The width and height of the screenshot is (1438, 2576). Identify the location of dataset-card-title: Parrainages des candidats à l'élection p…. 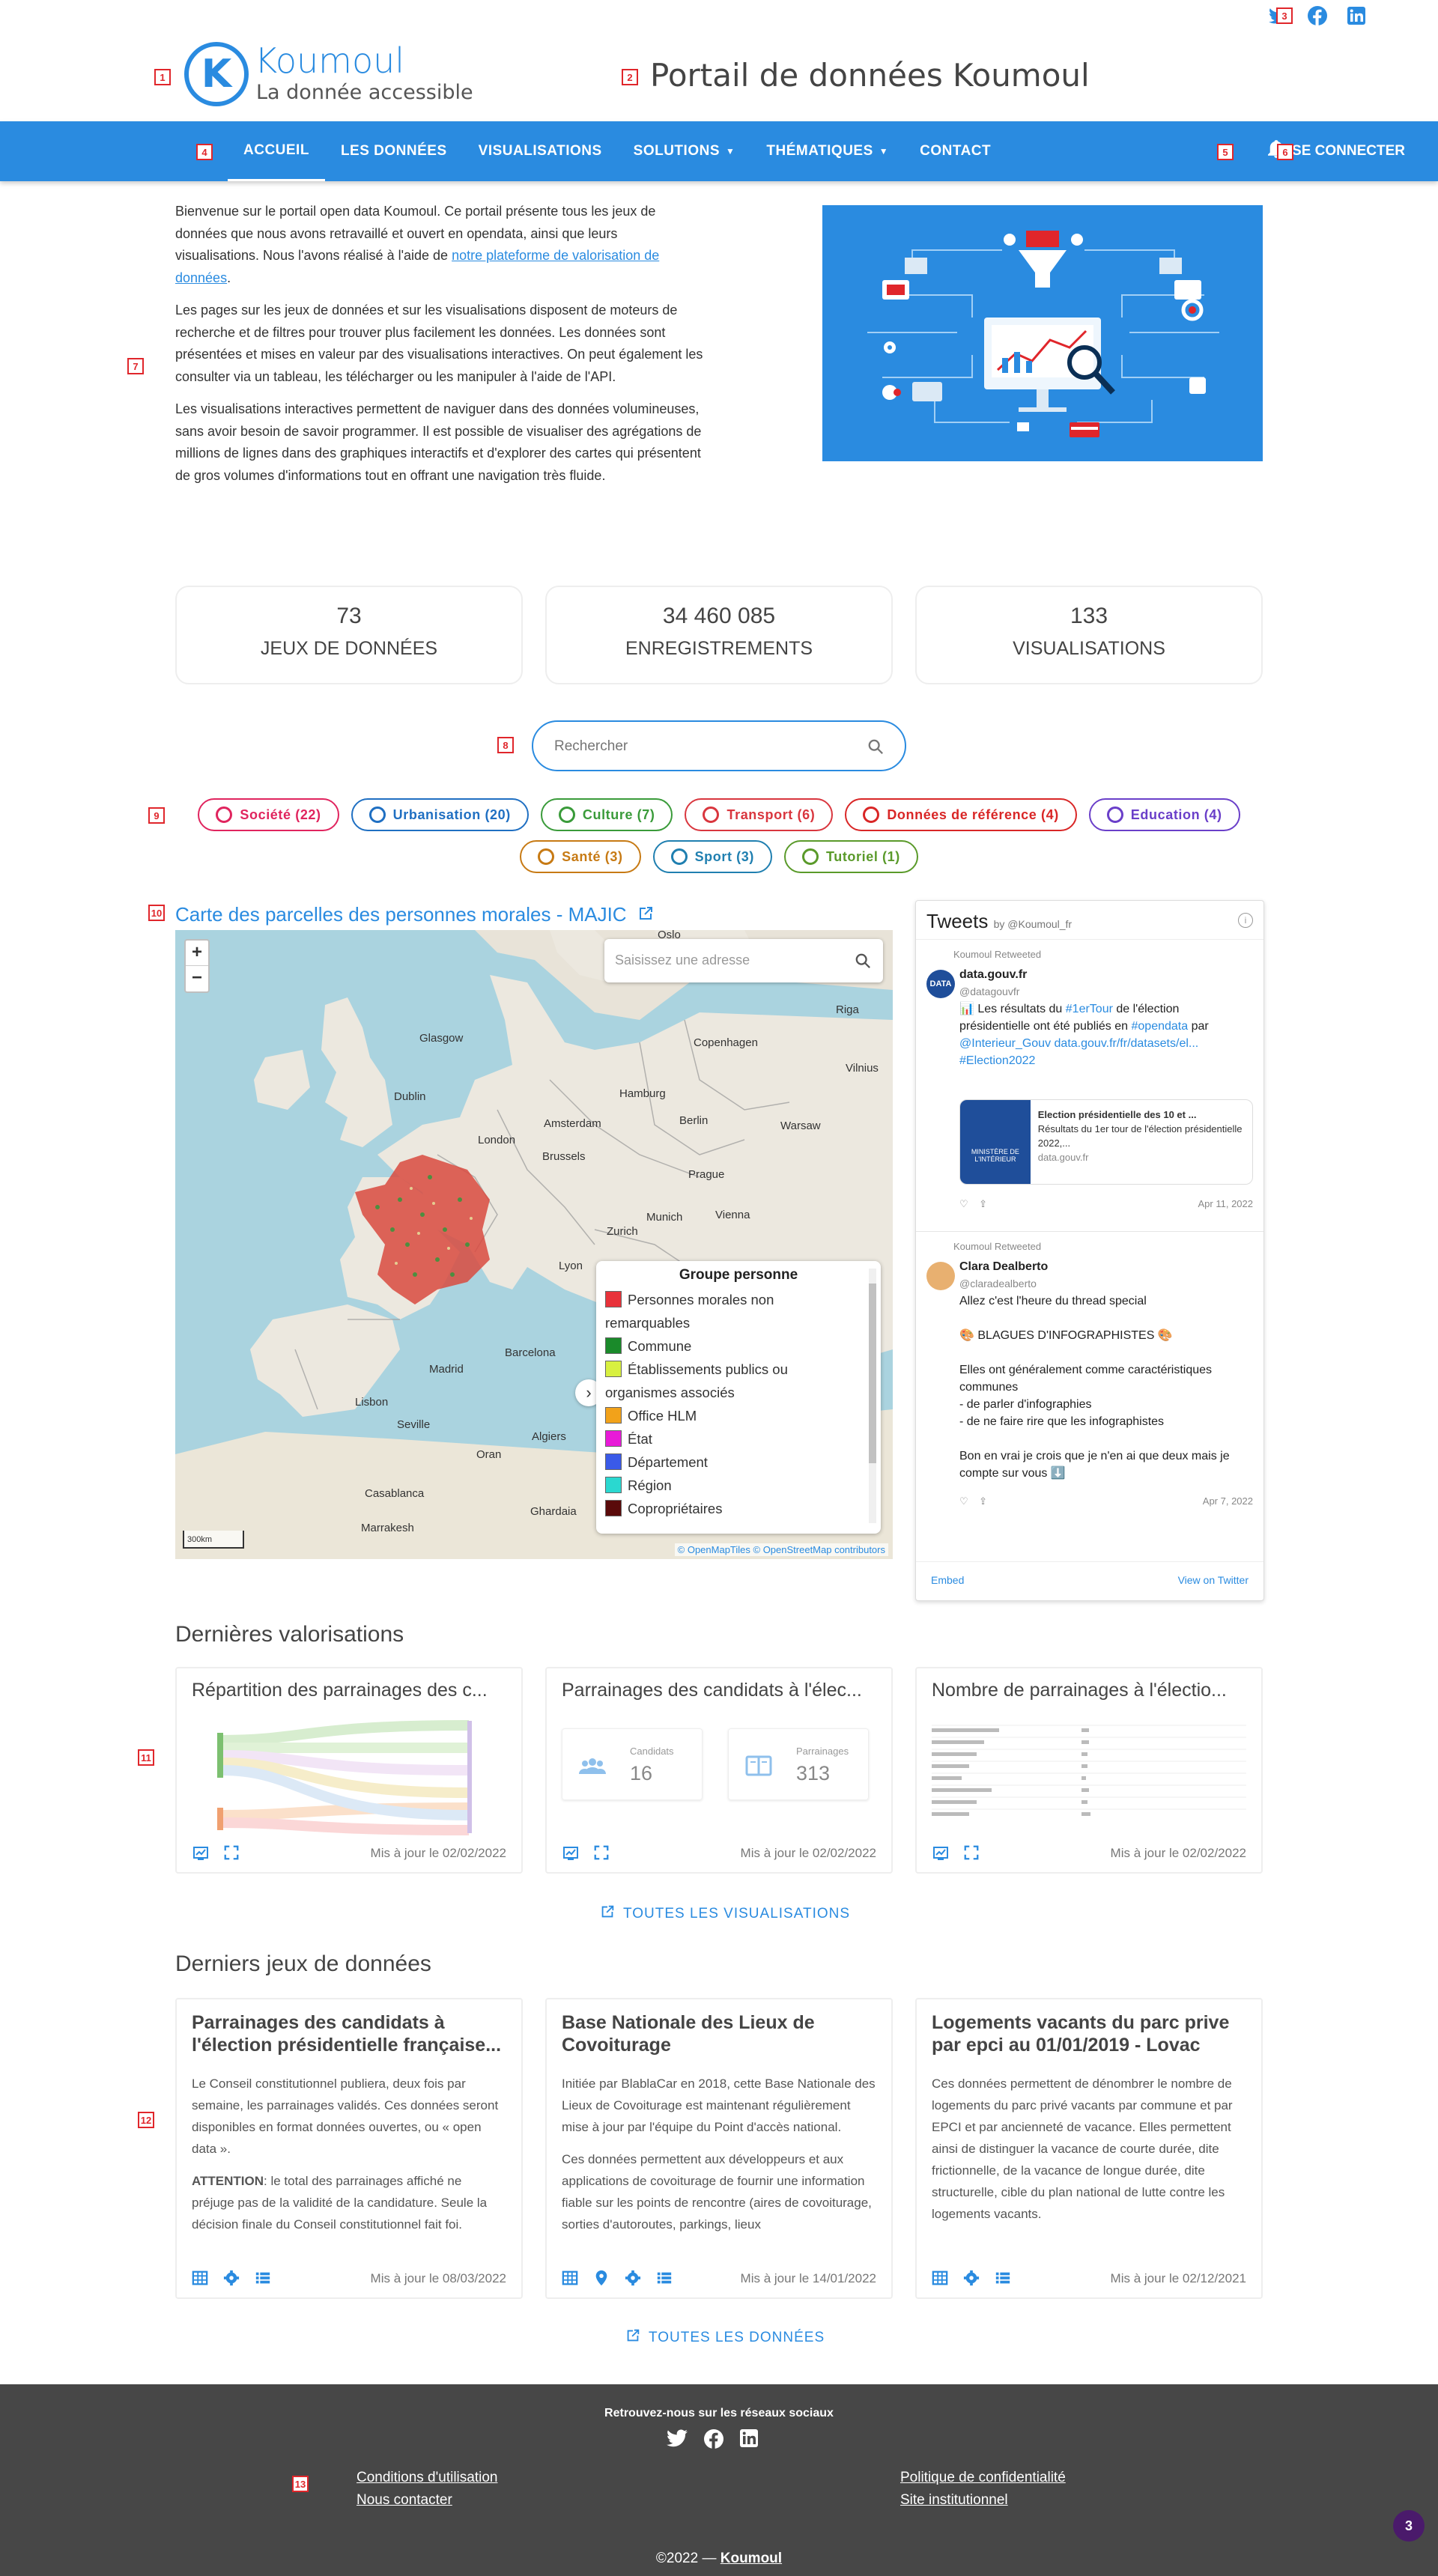
(349, 2032).